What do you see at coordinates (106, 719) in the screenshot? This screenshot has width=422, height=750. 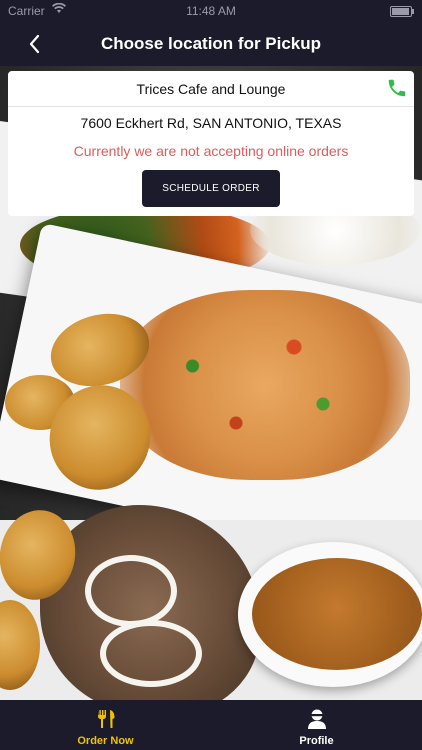 I see `dining-icon` at bounding box center [106, 719].